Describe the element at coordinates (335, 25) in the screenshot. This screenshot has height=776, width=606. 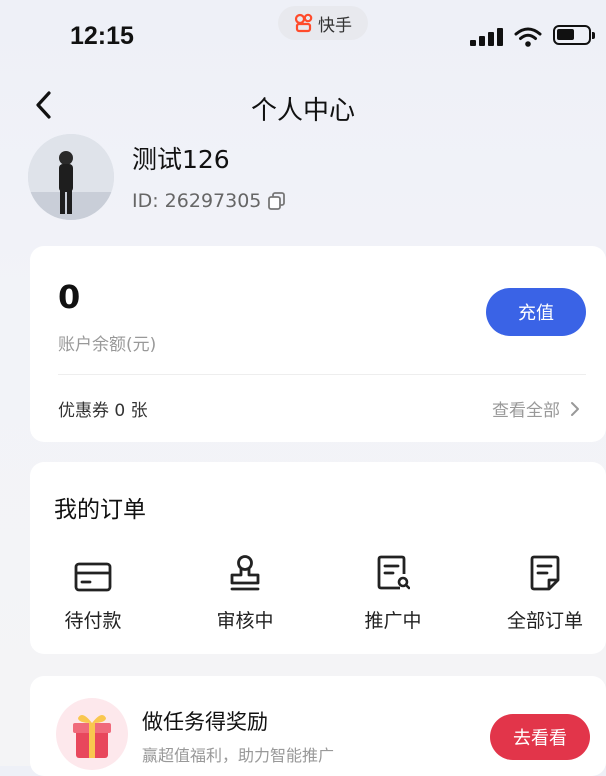
I see `app-name: 快手` at that location.